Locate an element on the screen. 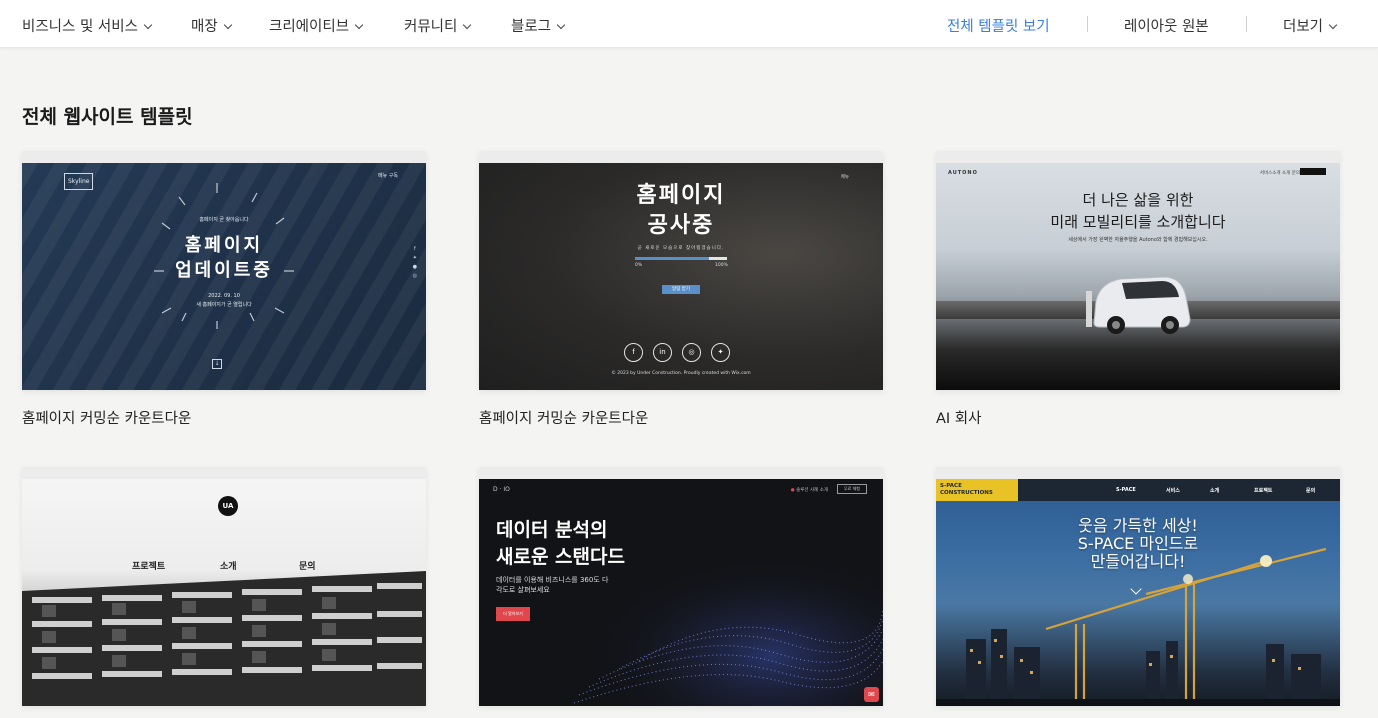 The image size is (1378, 718). preview-menu: 메뉴 is located at coordinates (844, 177).